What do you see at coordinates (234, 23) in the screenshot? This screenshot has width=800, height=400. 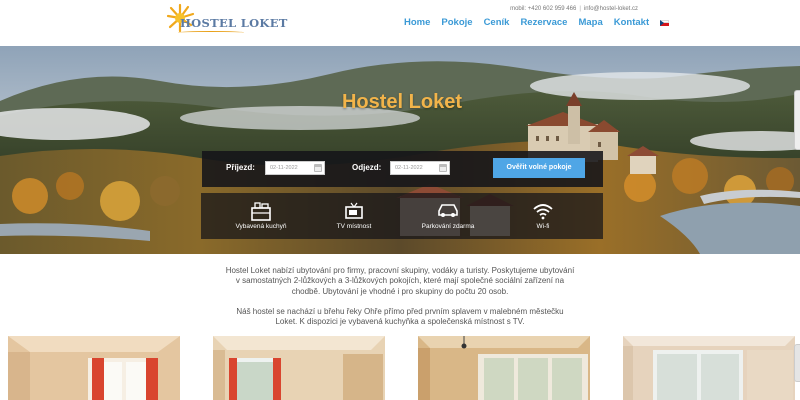 I see `logo-text: HOSTEL LOKET` at bounding box center [234, 23].